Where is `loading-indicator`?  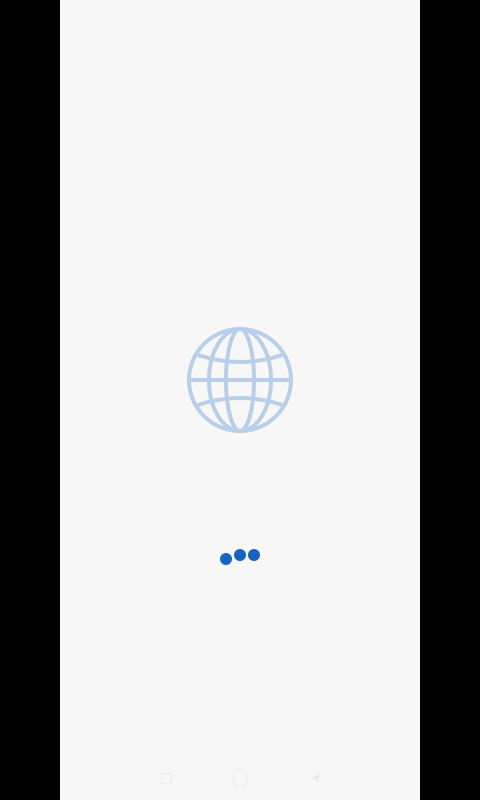
loading-indicator is located at coordinates (241, 557).